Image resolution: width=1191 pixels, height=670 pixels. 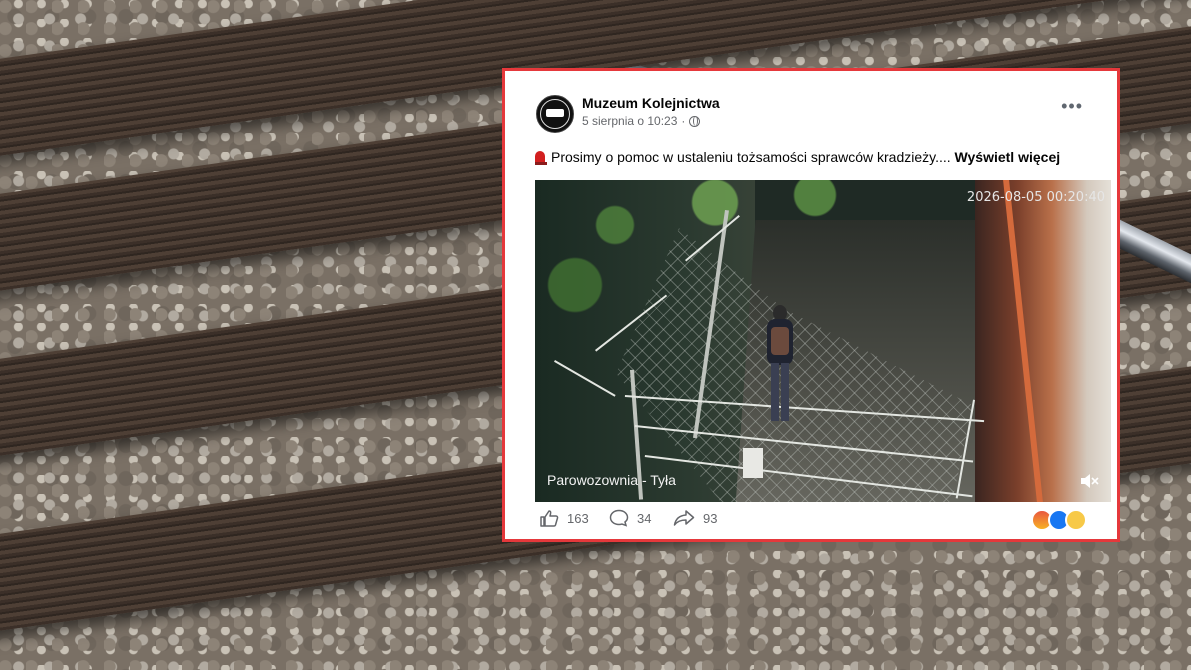 What do you see at coordinates (780, 392) in the screenshot?
I see `person-legs` at bounding box center [780, 392].